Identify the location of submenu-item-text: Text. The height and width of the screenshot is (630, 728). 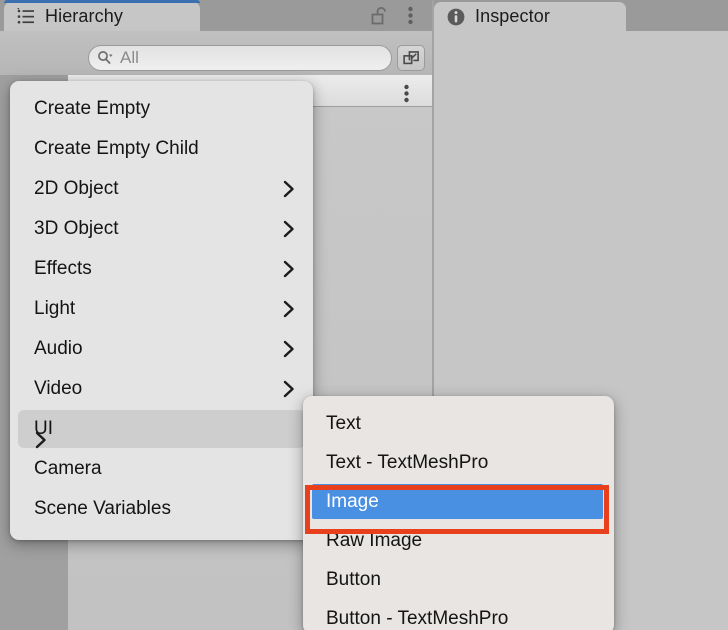
(458, 423).